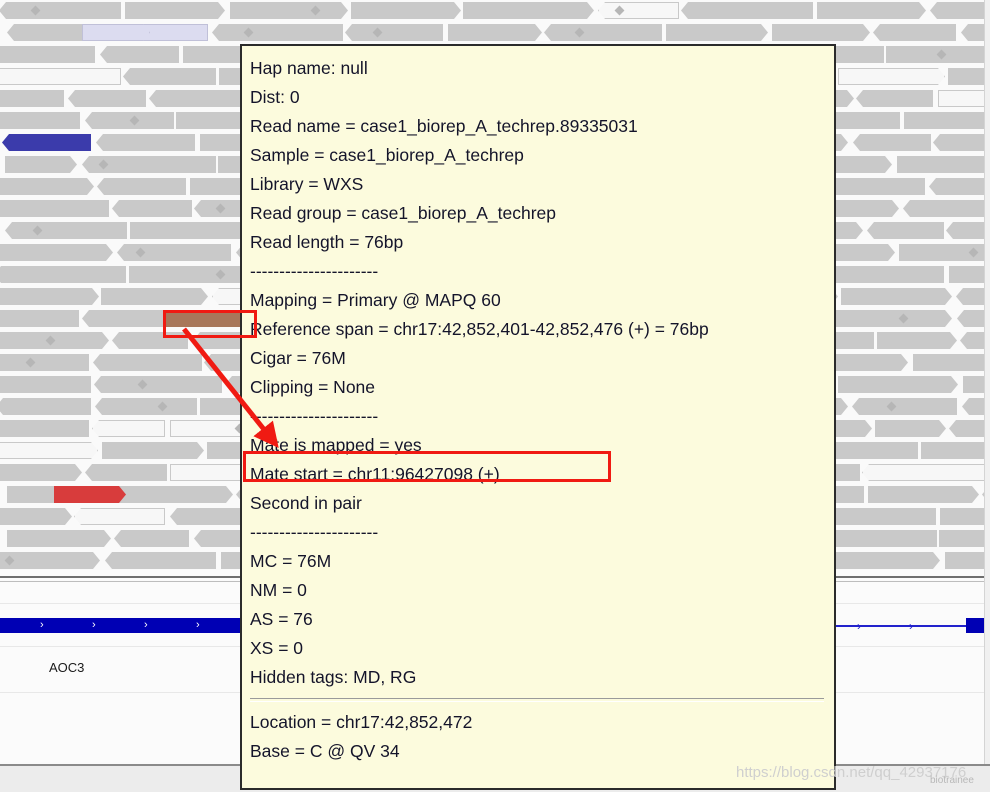  What do you see at coordinates (90, 494) in the screenshot?
I see `alignment-read-red` at bounding box center [90, 494].